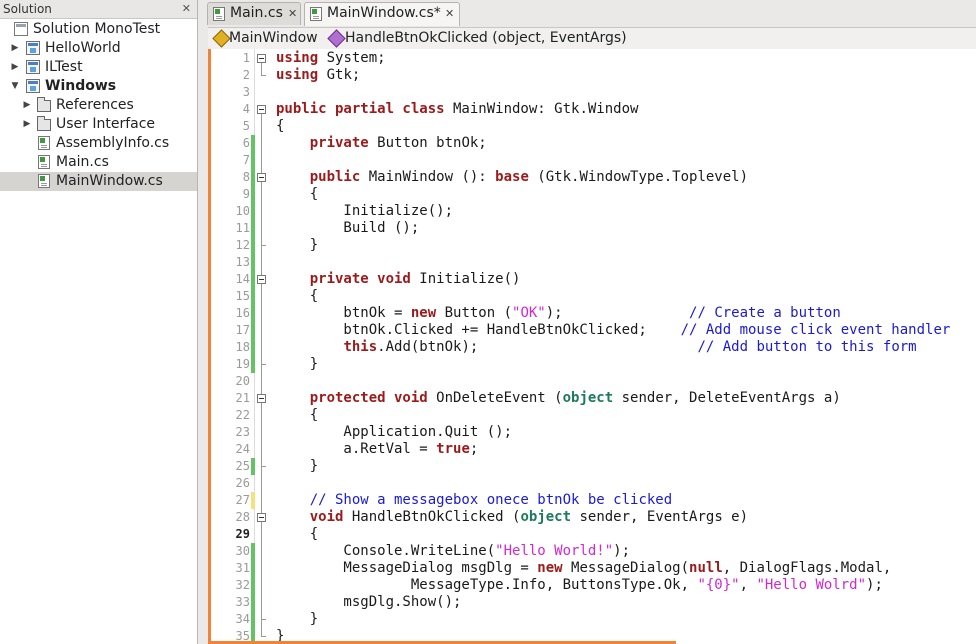 This screenshot has height=644, width=976. I want to click on code-token: "Hello World!", so click(554, 551).